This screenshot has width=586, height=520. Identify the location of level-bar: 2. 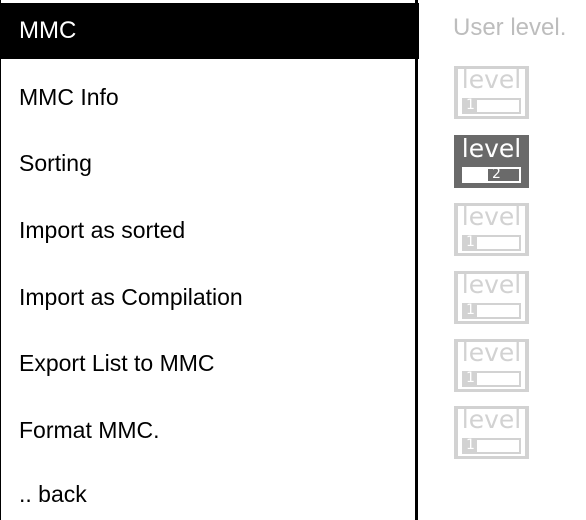
(491, 174).